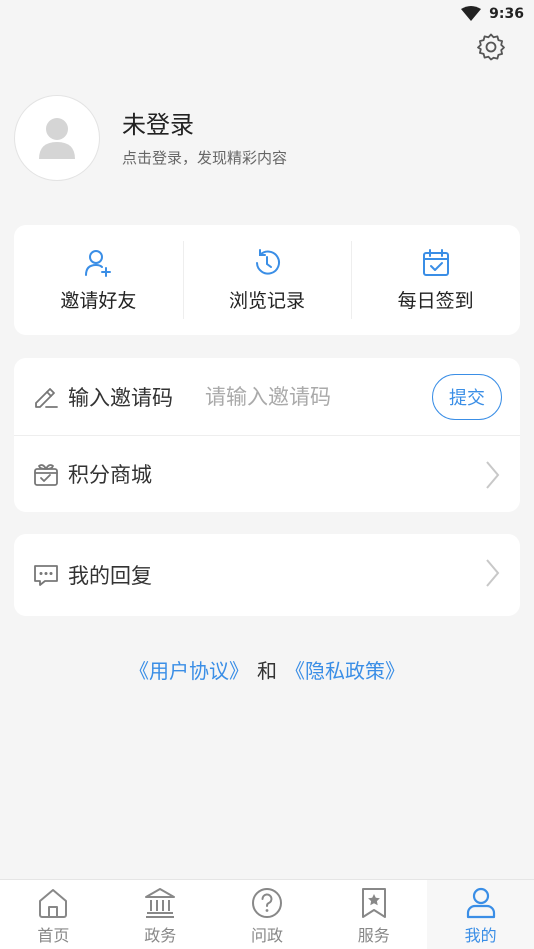 The image size is (534, 949). I want to click on quick-action-label: 邀请好友, so click(98, 300).